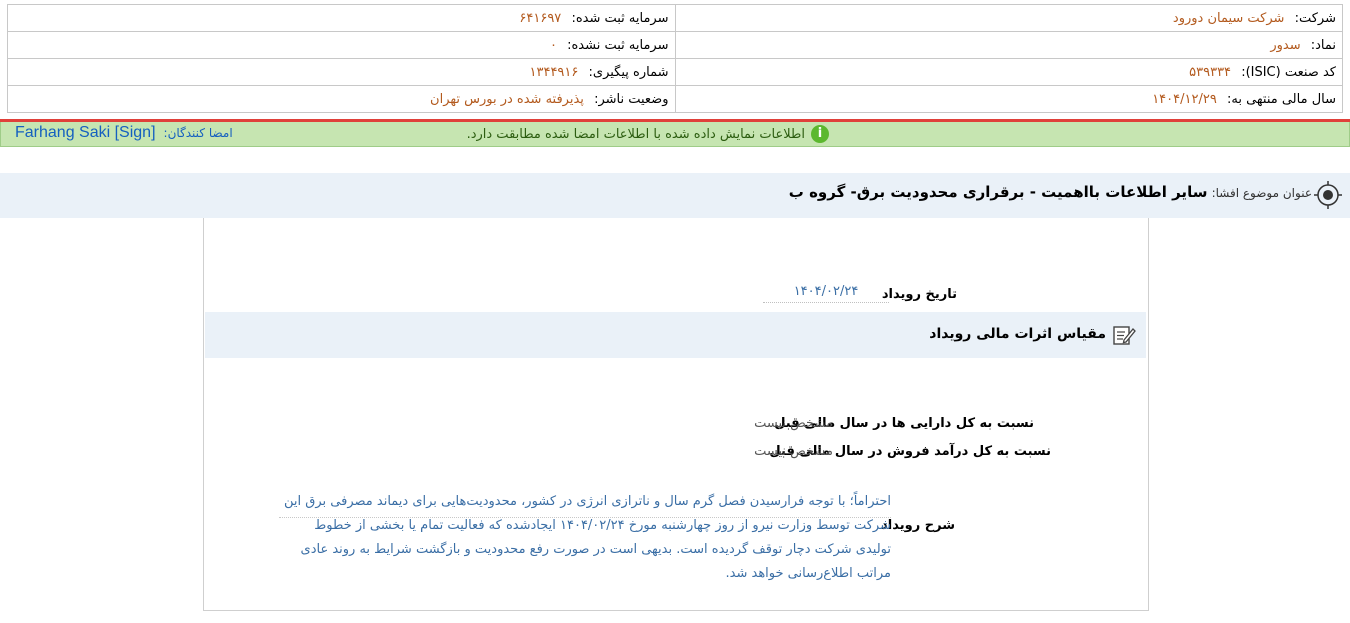 This screenshot has width=1350, height=623. What do you see at coordinates (793, 423) in the screenshot?
I see `assets-ratio-value: مشخص نیست` at bounding box center [793, 423].